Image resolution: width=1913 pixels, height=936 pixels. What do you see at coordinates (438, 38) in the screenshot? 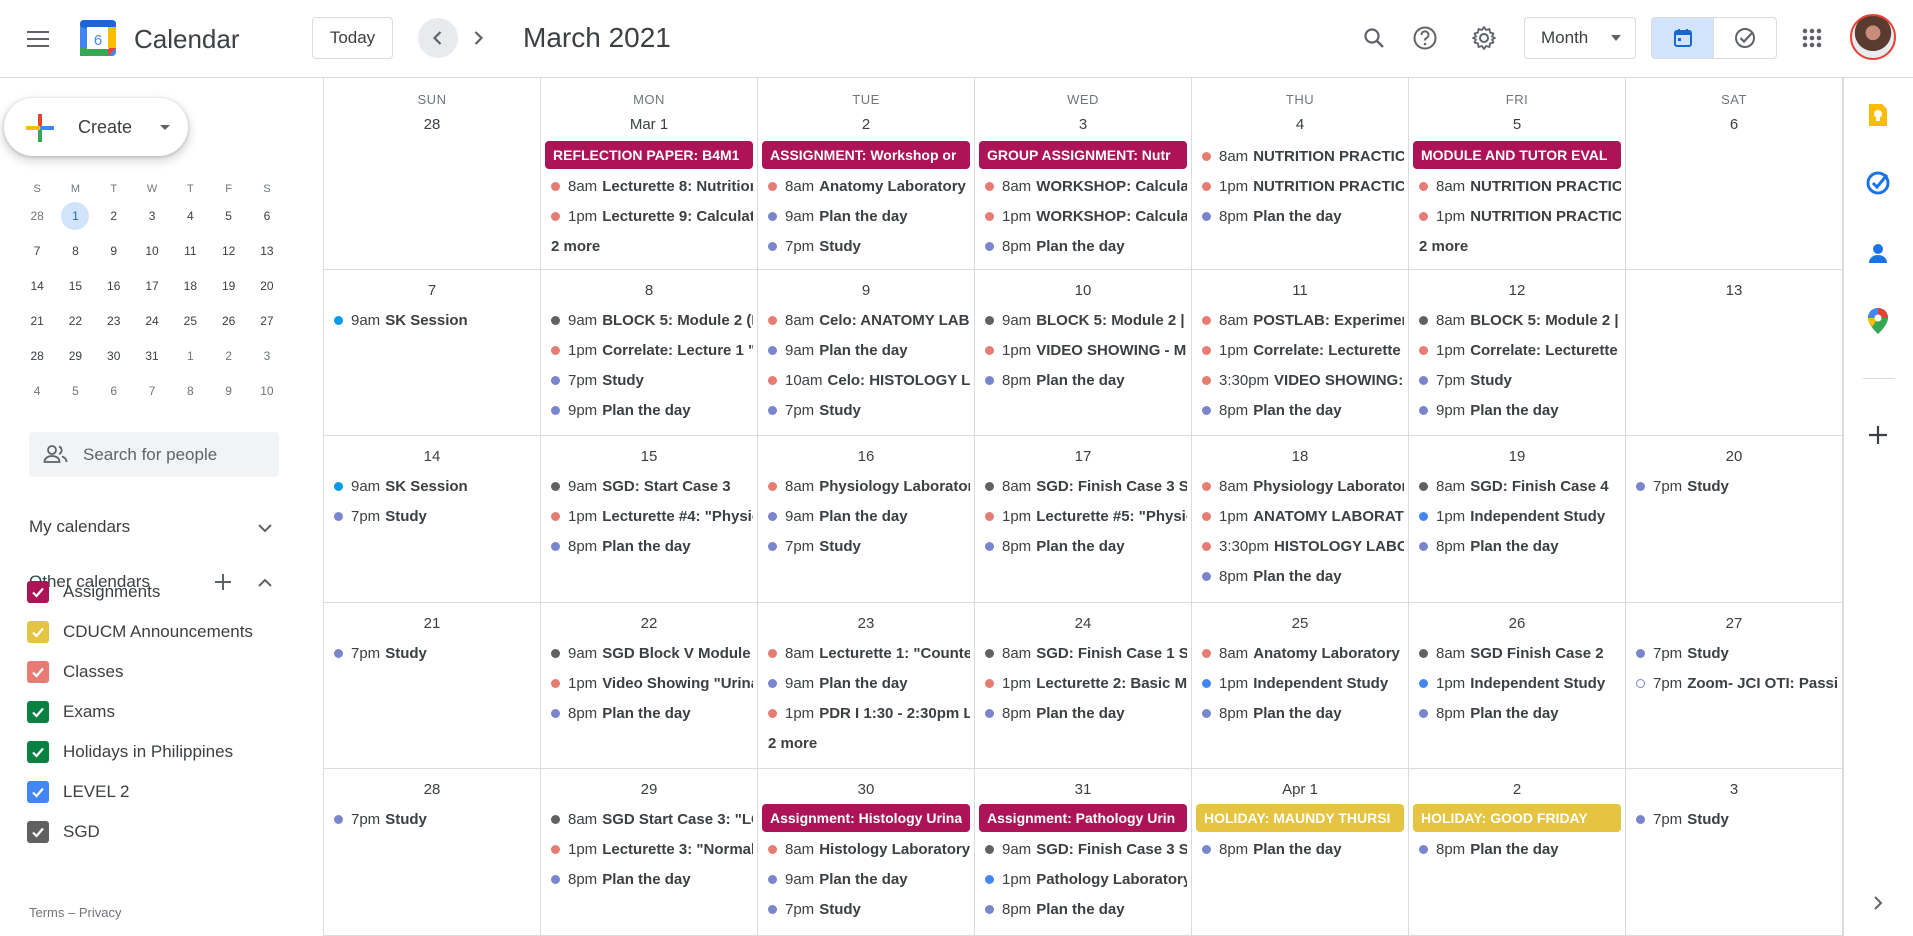
I see `previous-month-button` at bounding box center [438, 38].